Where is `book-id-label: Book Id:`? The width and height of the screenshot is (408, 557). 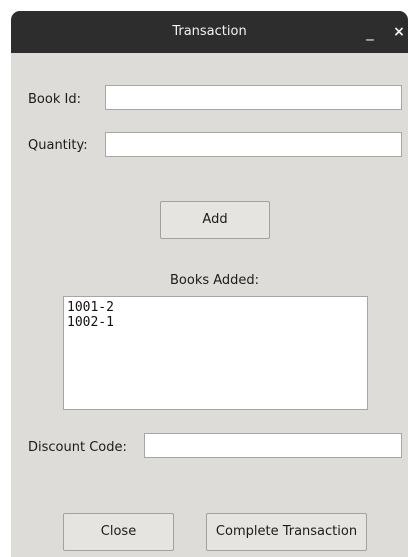
book-id-label: Book Id: is located at coordinates (54, 99).